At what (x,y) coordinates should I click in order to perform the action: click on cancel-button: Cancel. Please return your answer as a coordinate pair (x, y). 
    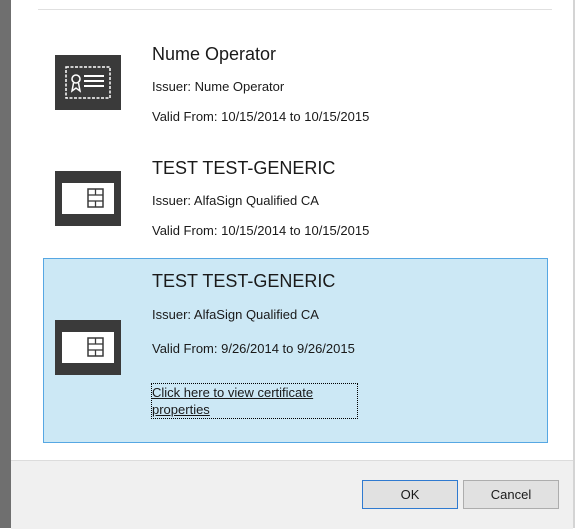
    Looking at the image, I should click on (511, 494).